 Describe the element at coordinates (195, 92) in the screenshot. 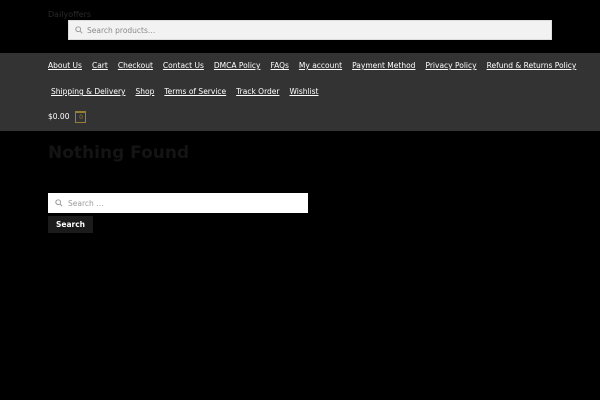

I see `nav-terms-of-service: Terms of Service` at that location.